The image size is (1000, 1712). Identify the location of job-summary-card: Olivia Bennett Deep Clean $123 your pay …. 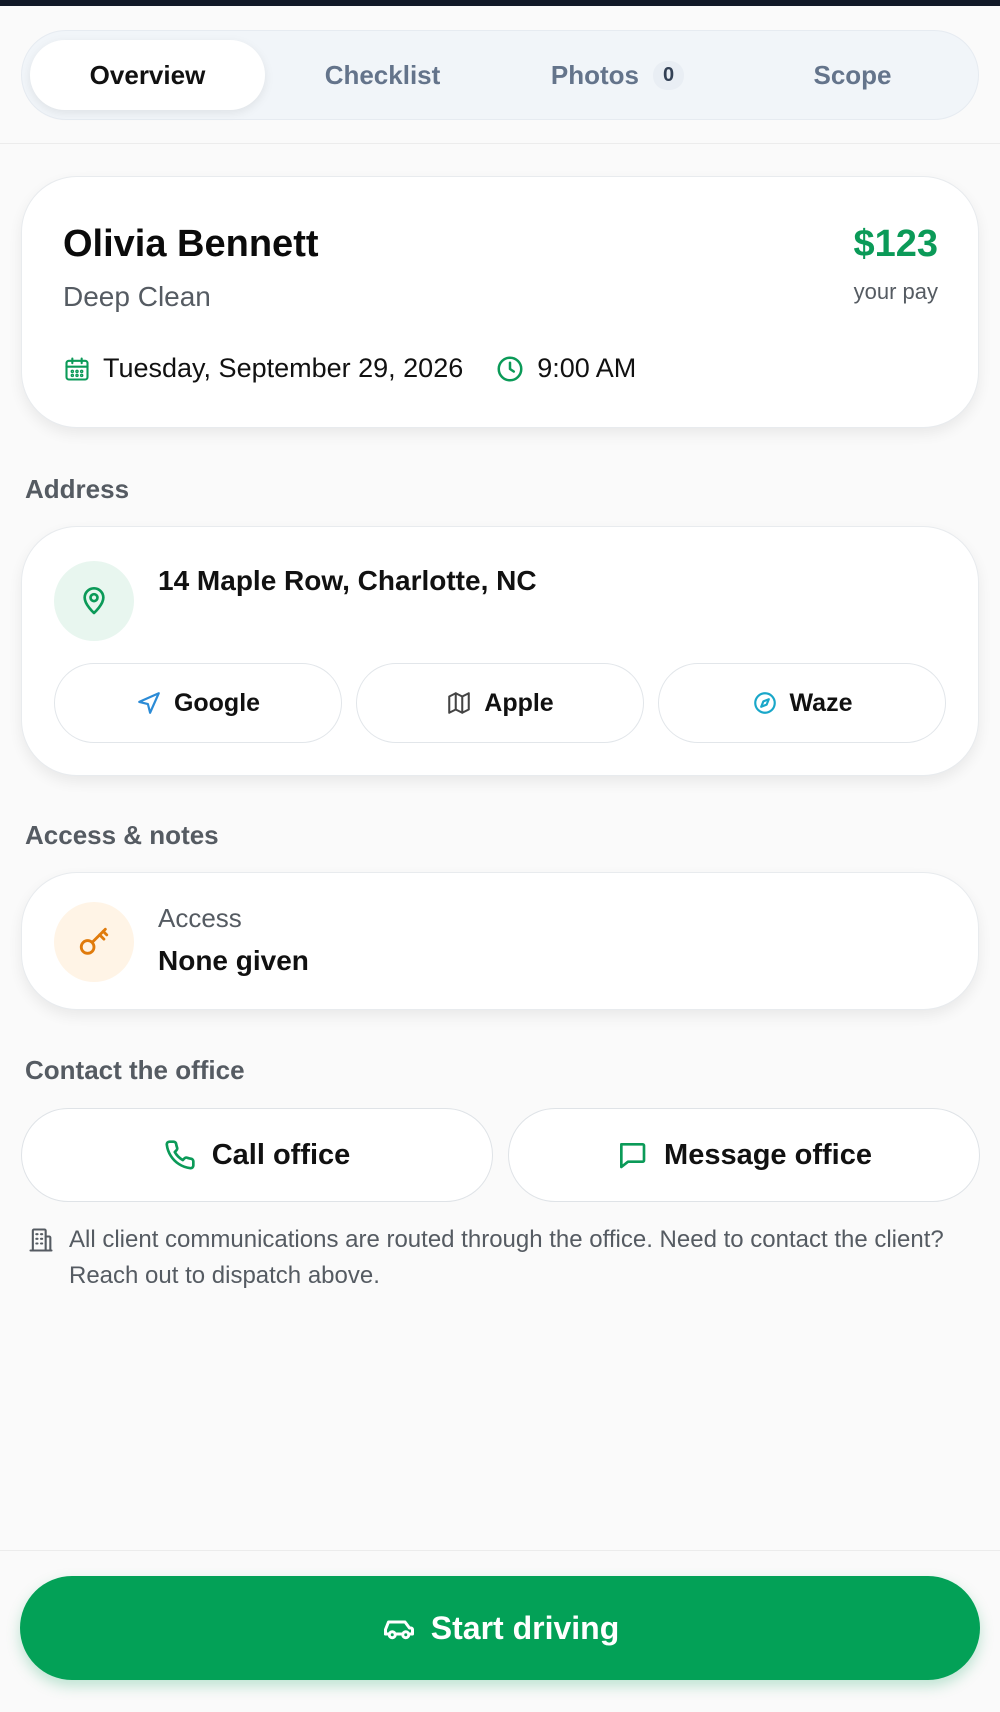
(500, 302).